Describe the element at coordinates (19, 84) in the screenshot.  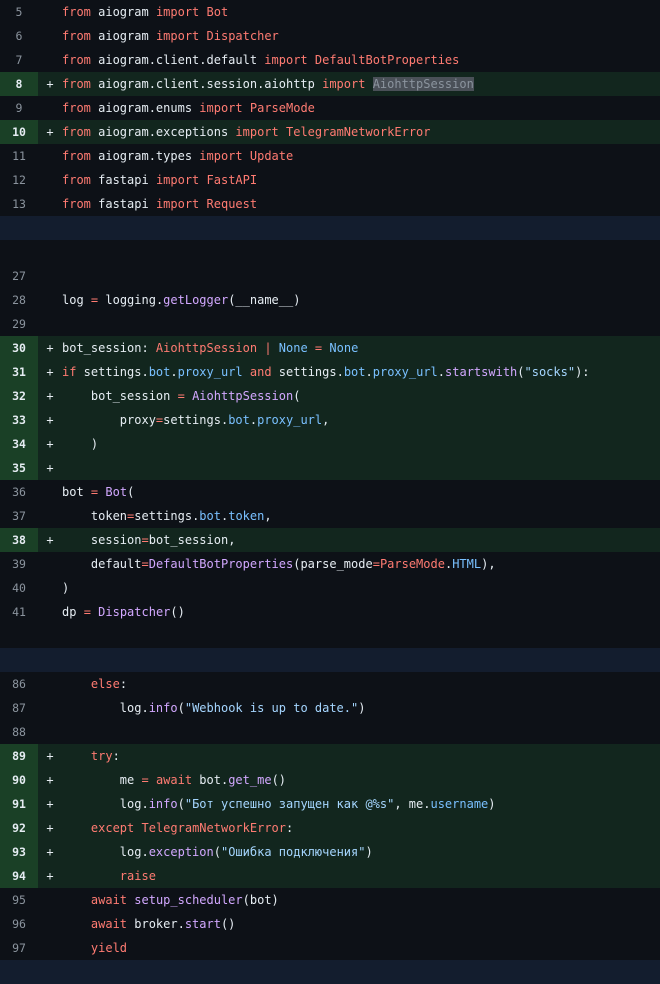
I see `line-number: 8` at that location.